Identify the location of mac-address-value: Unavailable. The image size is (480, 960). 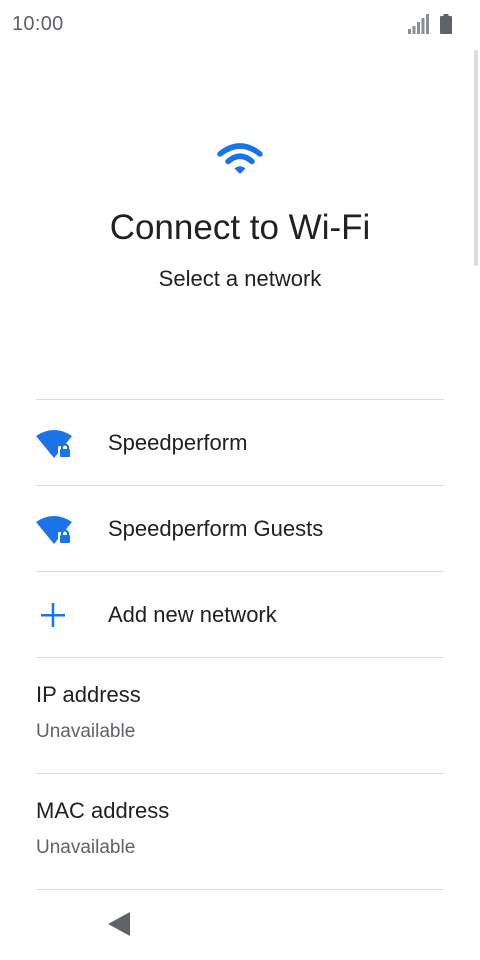
(86, 847).